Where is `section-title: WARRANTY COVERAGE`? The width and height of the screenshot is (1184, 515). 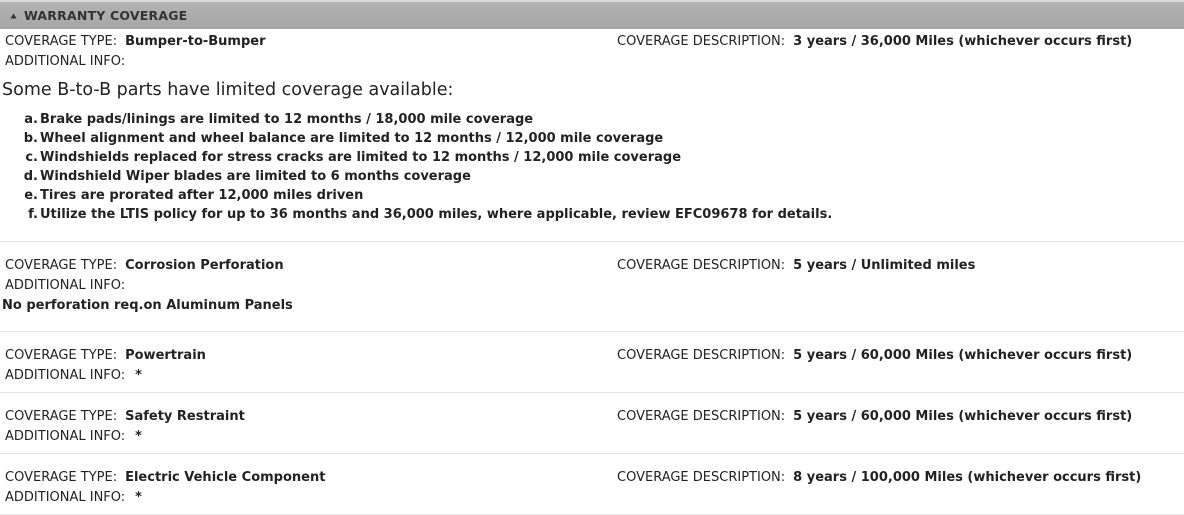
section-title: WARRANTY COVERAGE is located at coordinates (106, 15).